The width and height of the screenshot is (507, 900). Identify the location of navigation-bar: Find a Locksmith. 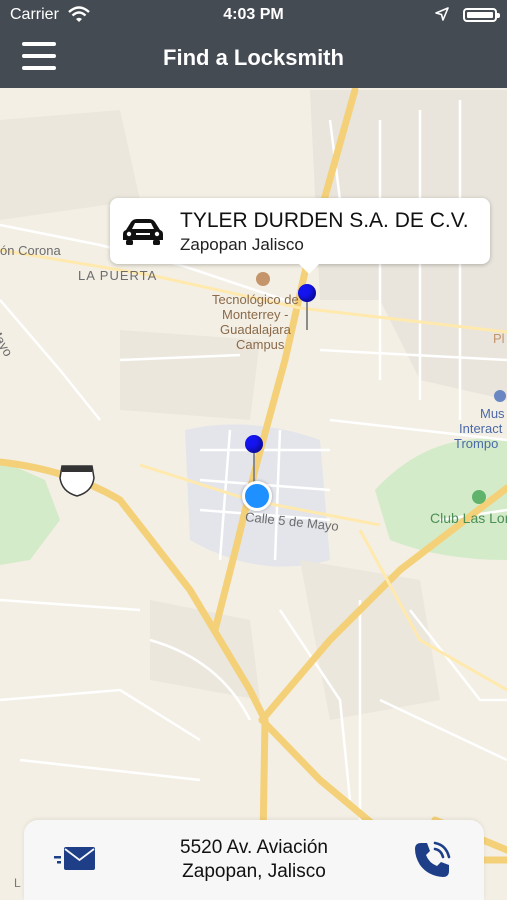
(253, 59).